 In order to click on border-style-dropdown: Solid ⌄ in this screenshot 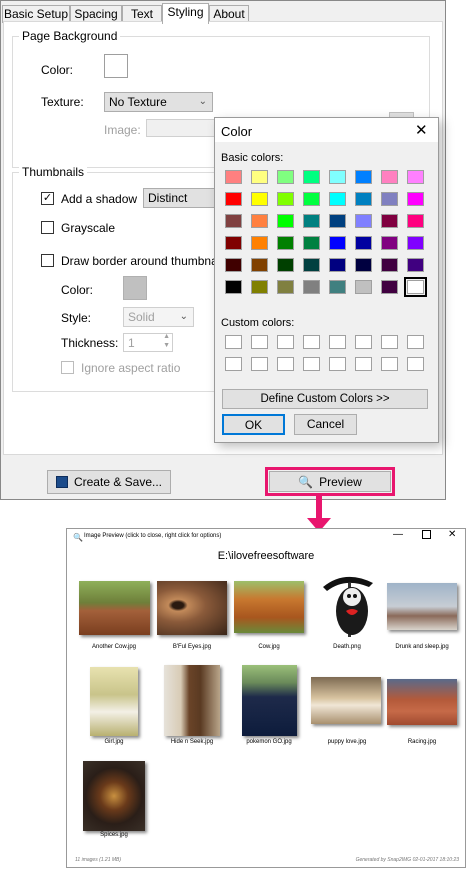, I will do `click(158, 317)`.